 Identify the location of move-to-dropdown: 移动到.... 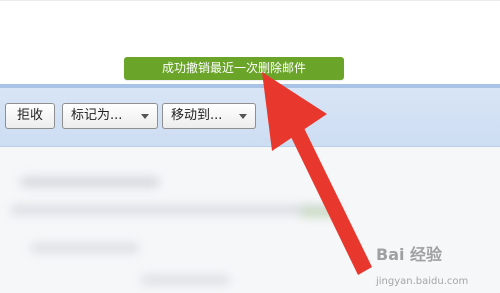
(209, 116).